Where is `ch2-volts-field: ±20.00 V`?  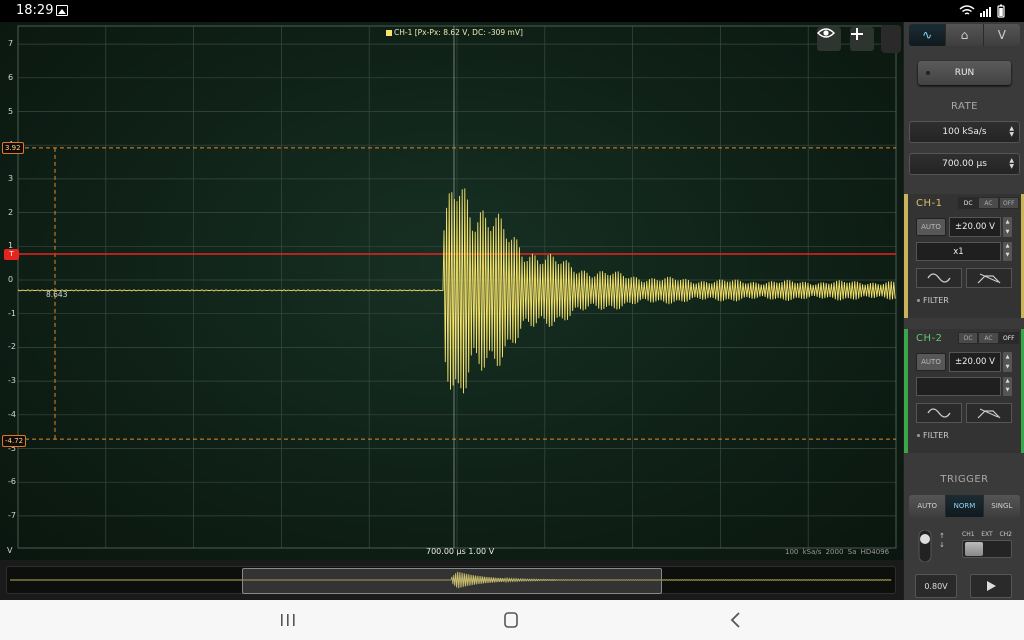 ch2-volts-field: ±20.00 V is located at coordinates (975, 362).